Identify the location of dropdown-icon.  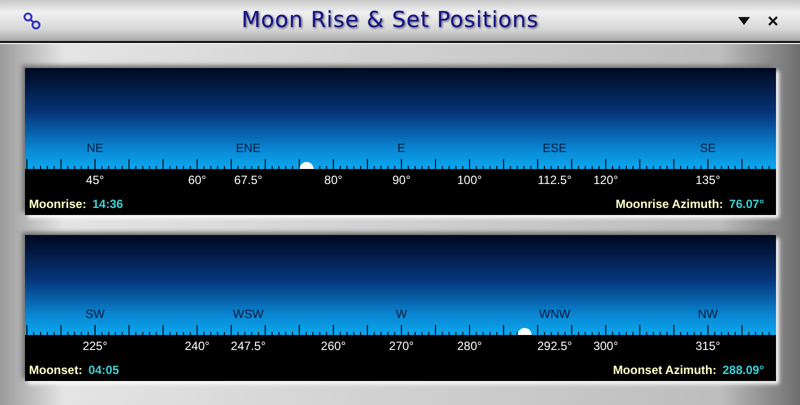
(744, 20).